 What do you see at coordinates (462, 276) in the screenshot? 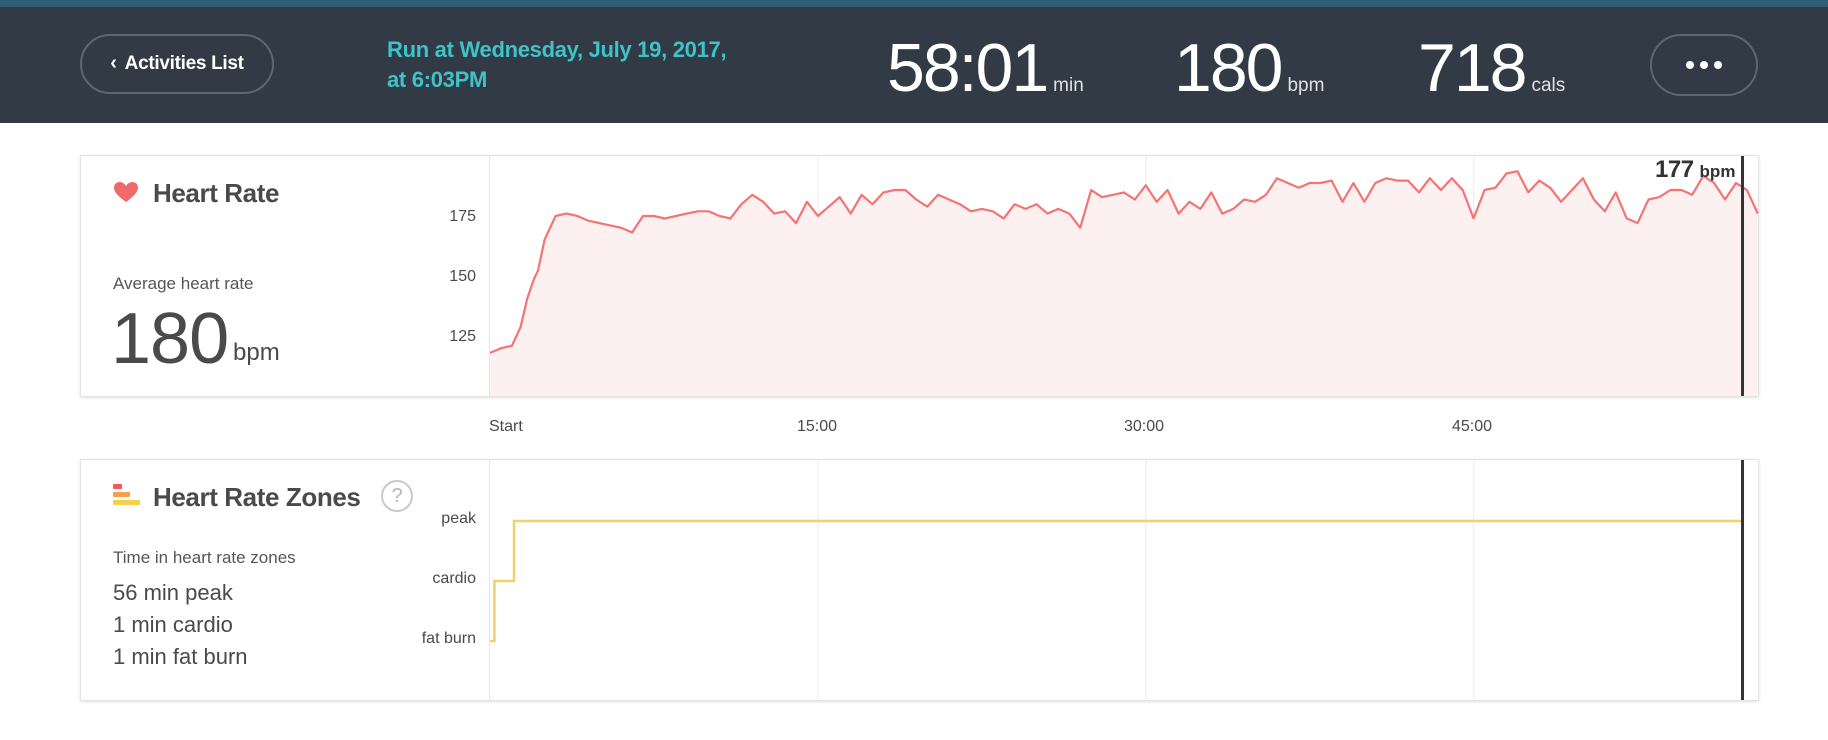
I see `y-tick-label: 150` at bounding box center [462, 276].